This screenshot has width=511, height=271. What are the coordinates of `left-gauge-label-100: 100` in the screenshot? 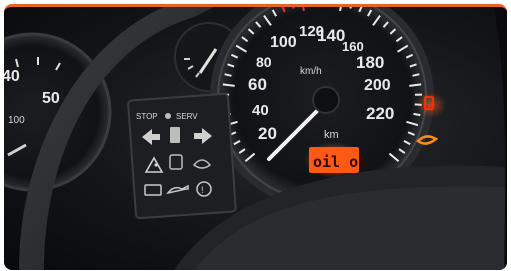 It's located at (16, 120).